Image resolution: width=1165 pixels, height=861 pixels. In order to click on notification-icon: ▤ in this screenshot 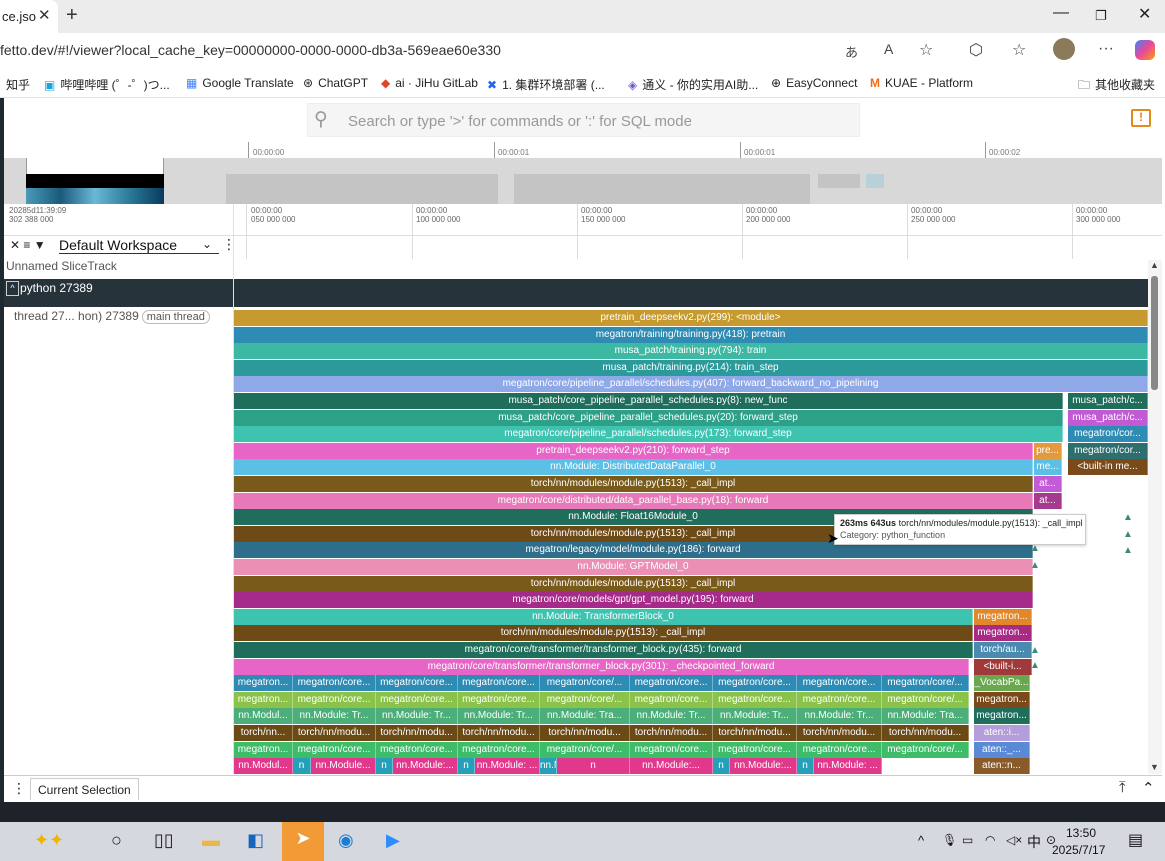, I will do `click(1135, 840)`.